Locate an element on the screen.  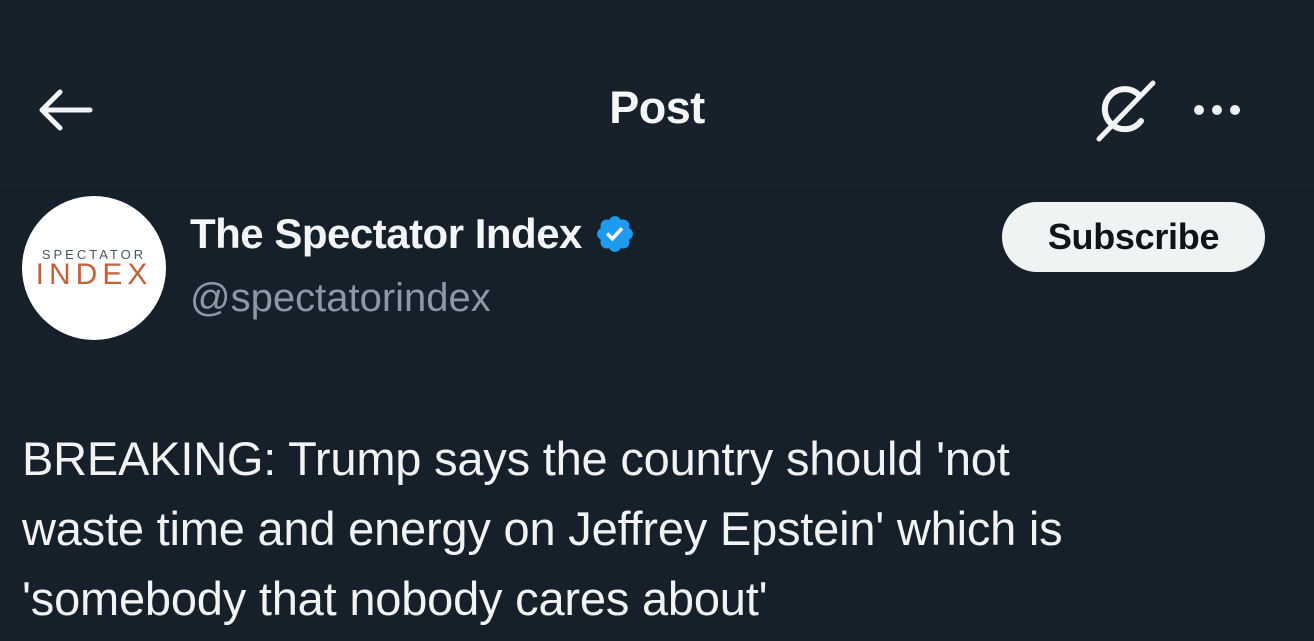
post-text-line: 'somebody that nobody cares about' is located at coordinates (395, 598).